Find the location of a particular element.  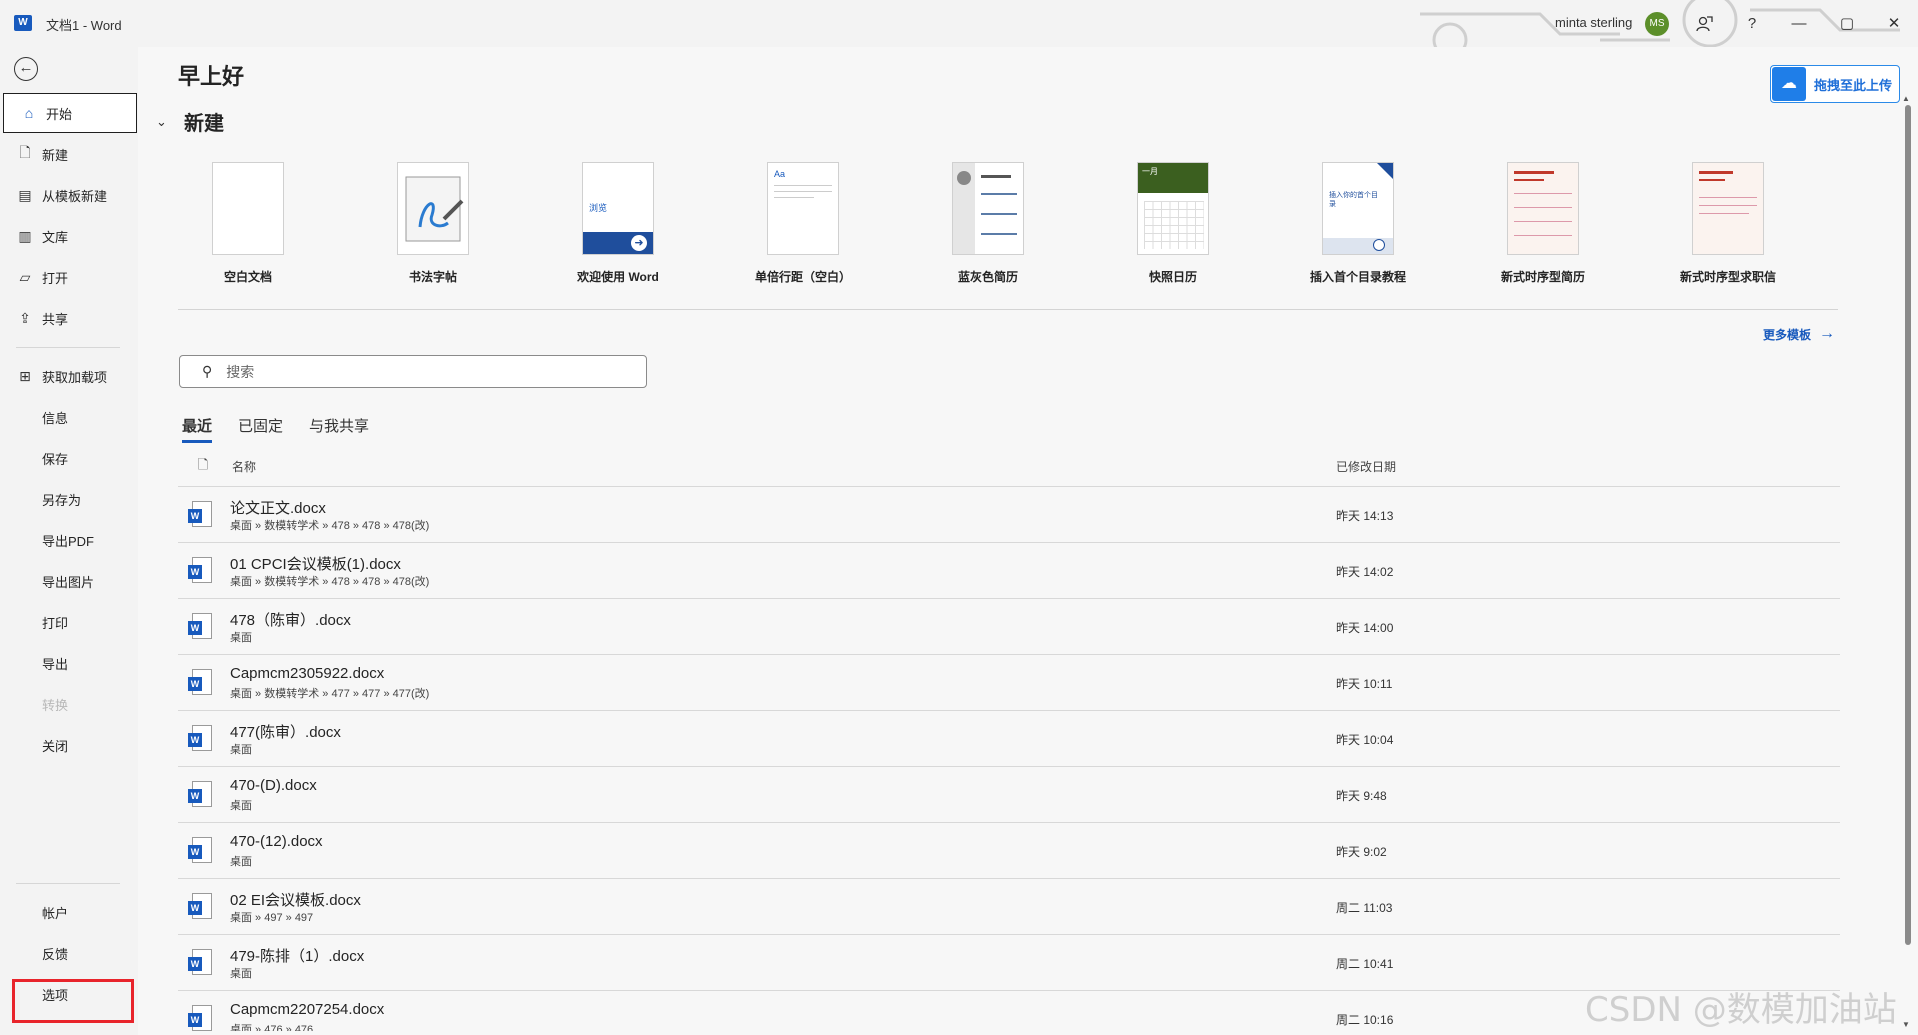

sidebar-item-new: 🗋 新建 is located at coordinates (69, 154).